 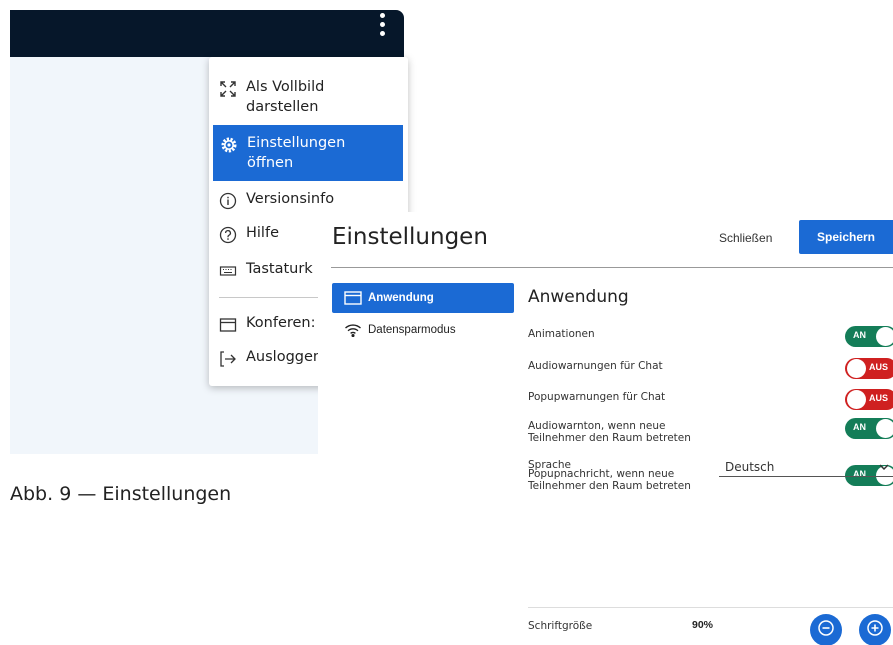 What do you see at coordinates (121, 494) in the screenshot?
I see `figure-caption: Abb. 9 — Einstellungen` at bounding box center [121, 494].